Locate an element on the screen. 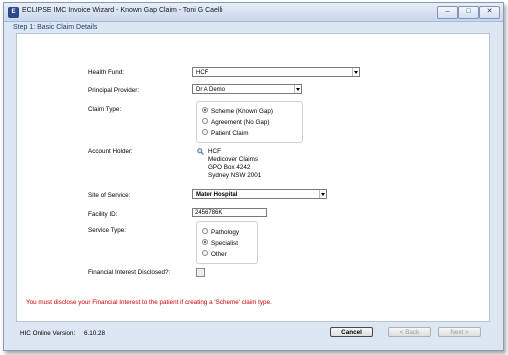 Image resolution: width=508 pixels, height=355 pixels. version-info: HIC Online Version: 6.10.28 is located at coordinates (62, 333).